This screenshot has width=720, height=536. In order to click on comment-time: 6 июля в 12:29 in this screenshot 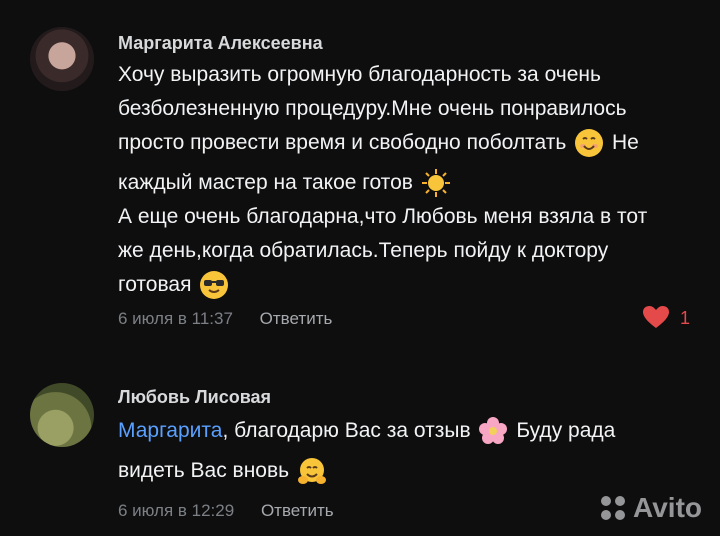, I will do `click(176, 510)`.